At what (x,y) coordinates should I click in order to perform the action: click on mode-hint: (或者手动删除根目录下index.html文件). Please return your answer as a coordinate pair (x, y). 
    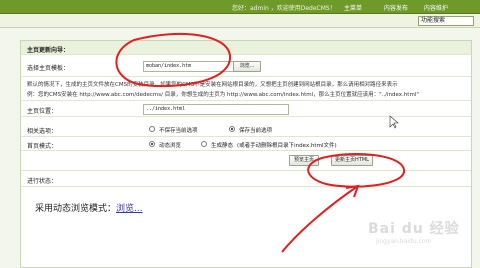
    Looking at the image, I should click on (287, 146).